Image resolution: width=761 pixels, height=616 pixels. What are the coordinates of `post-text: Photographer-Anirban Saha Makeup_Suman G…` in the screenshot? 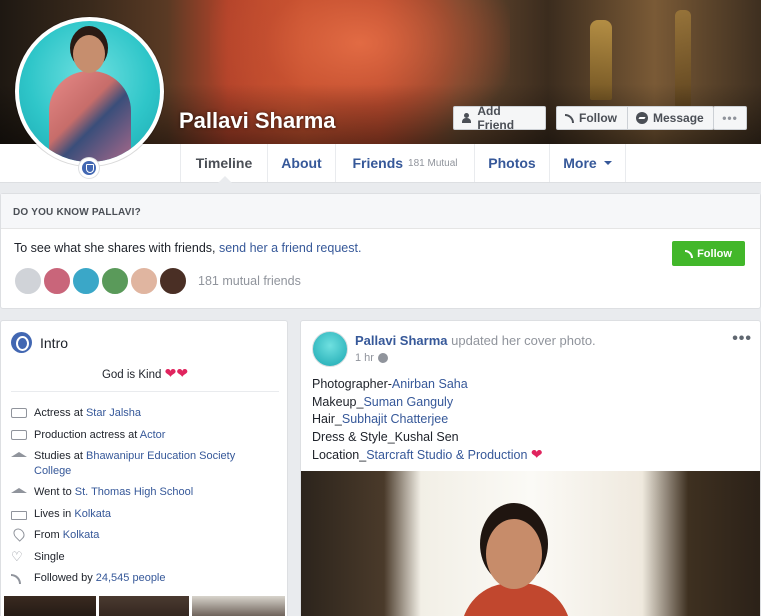 It's located at (427, 420).